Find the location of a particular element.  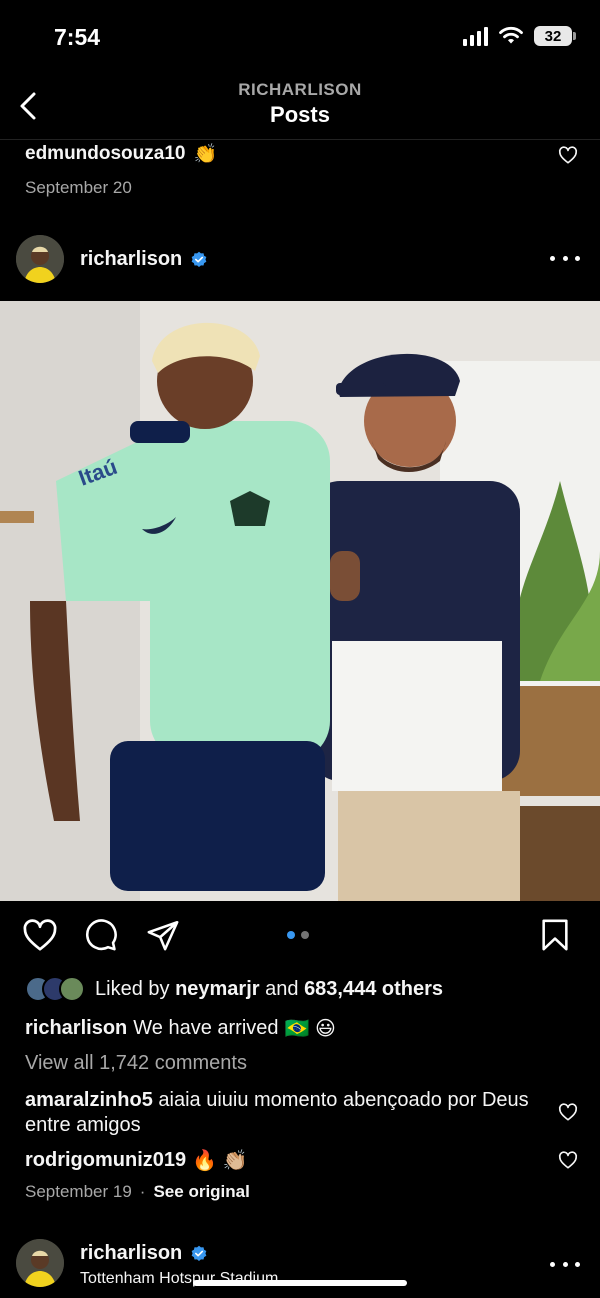

share-icon is located at coordinates (163, 935).